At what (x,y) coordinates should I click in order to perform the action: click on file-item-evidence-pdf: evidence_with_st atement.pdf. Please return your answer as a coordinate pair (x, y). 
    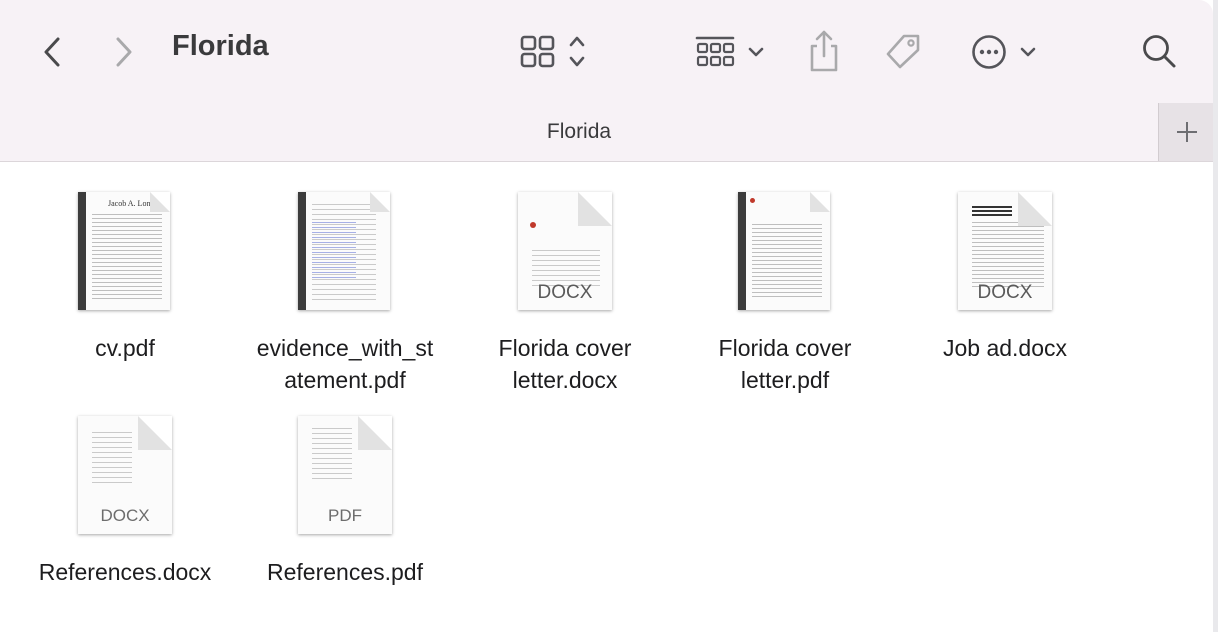
    Looking at the image, I should click on (345, 294).